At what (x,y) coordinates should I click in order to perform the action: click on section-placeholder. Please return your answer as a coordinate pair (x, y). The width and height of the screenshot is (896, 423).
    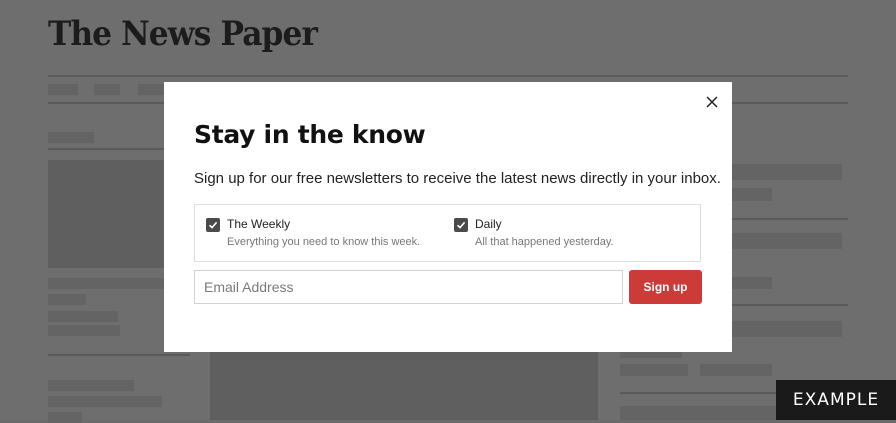
    Looking at the image, I should click on (71, 137).